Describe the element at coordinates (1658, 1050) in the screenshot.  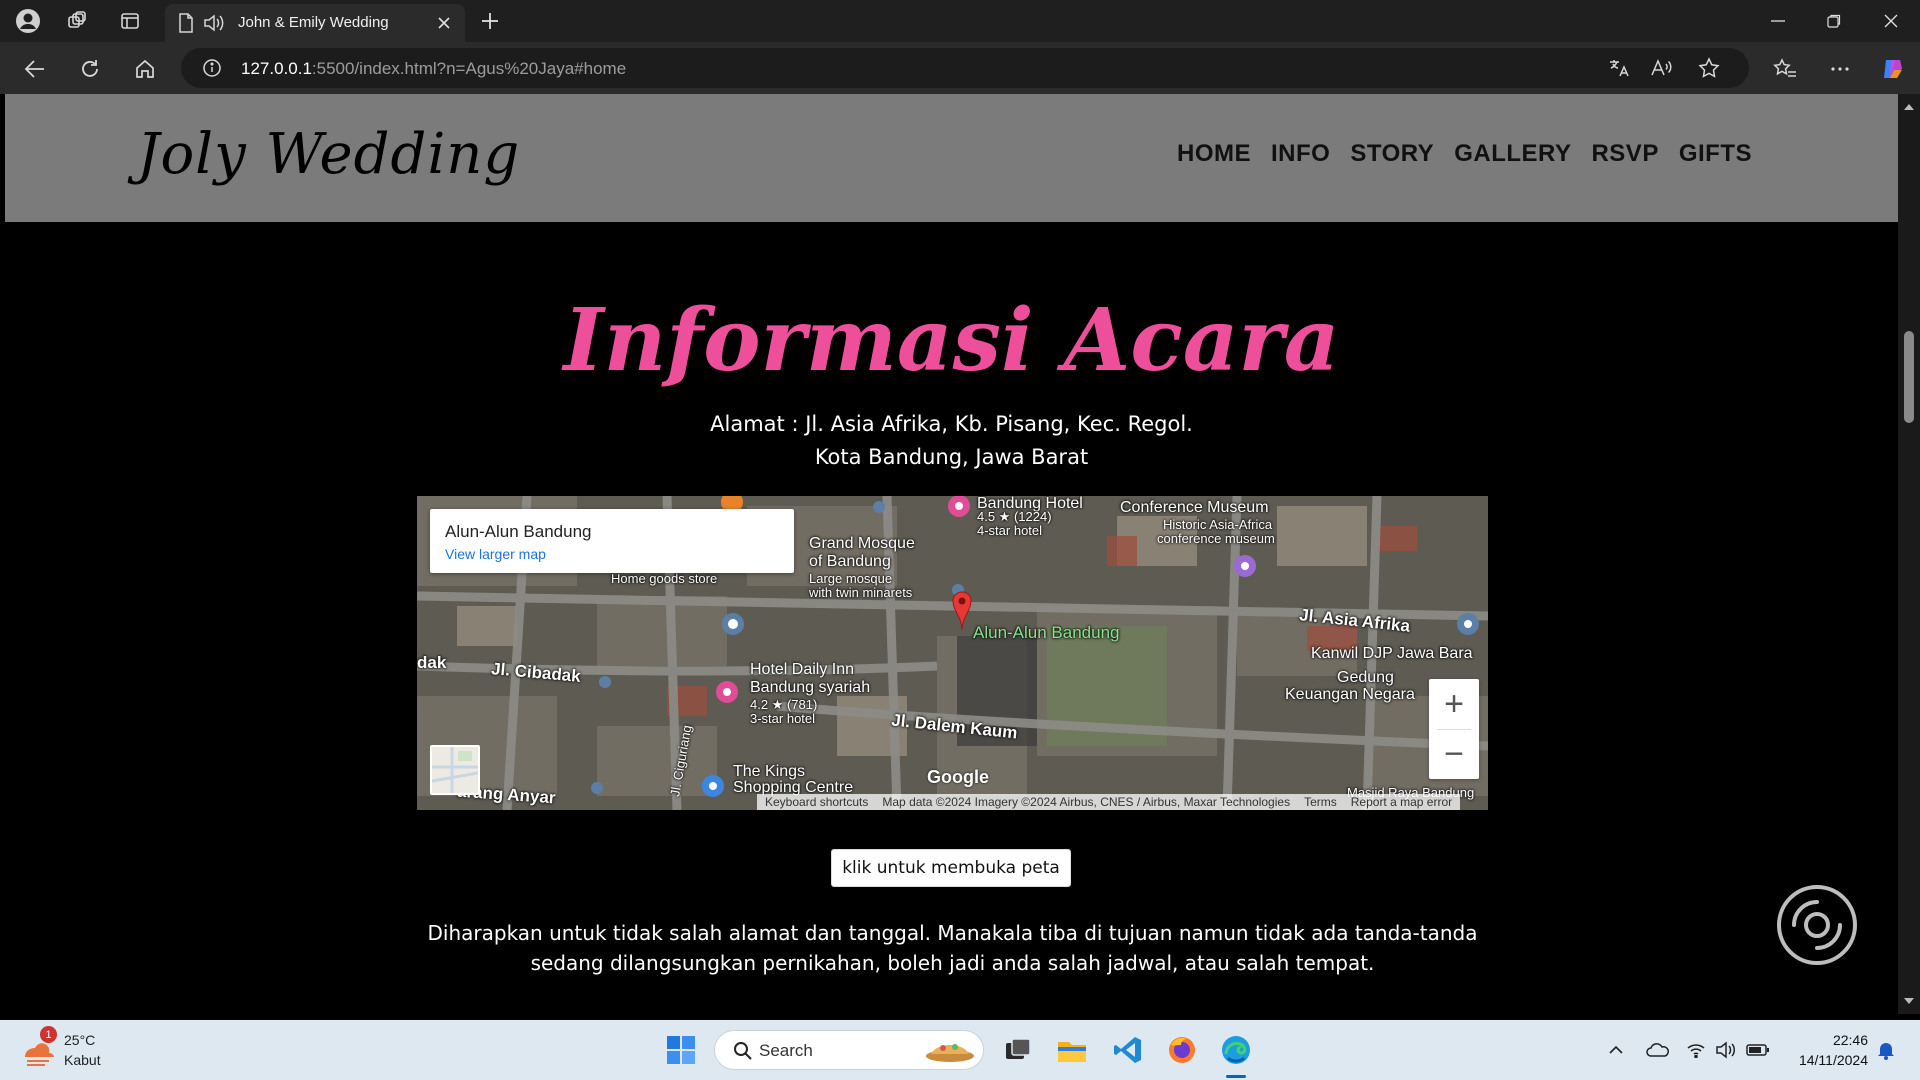
I see `network-cloud-icon` at that location.